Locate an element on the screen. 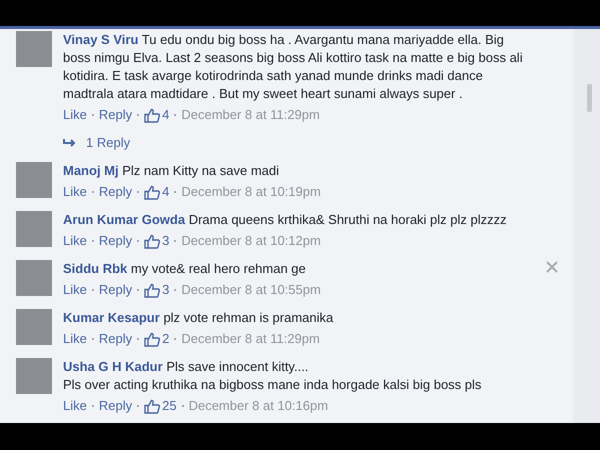 The width and height of the screenshot is (600, 450). view-replies-link: 1 Reply is located at coordinates (108, 143).